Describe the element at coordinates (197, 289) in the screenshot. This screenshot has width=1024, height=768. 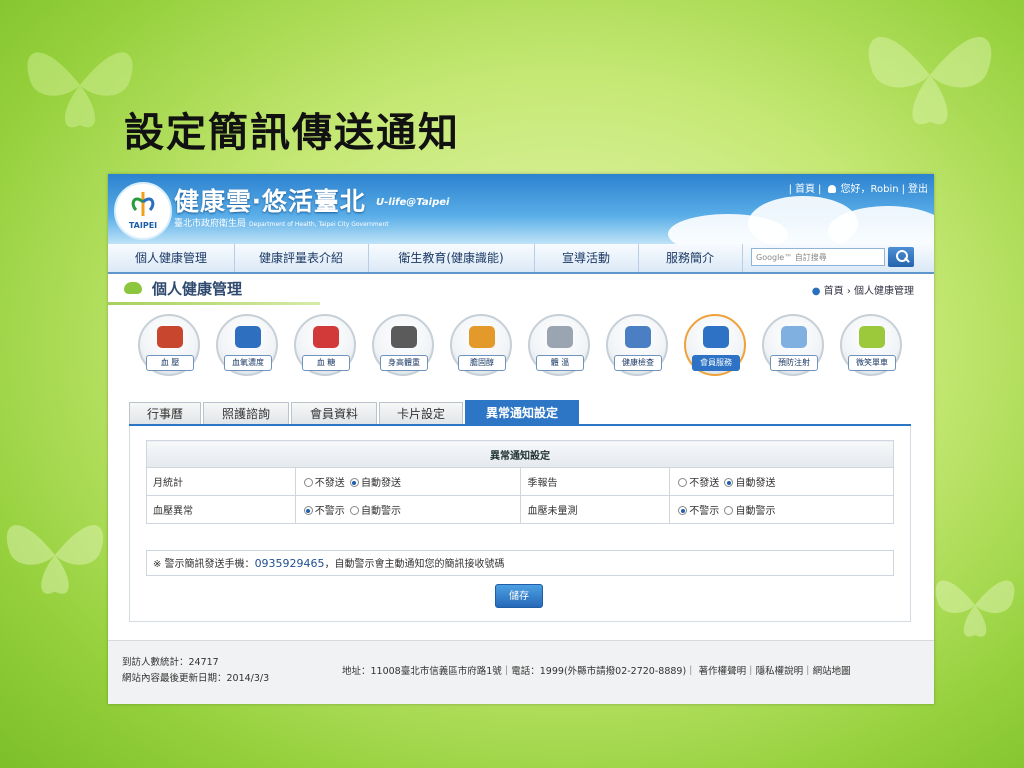
I see `section-title: 個人健康管理` at that location.